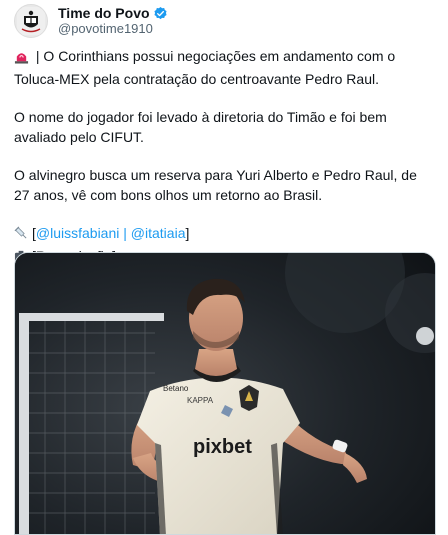 This screenshot has width=448, height=535. Describe the element at coordinates (224, 234) in the screenshot. I see `post-credit-line: [@luissfabiani | @itatiaia]` at that location.